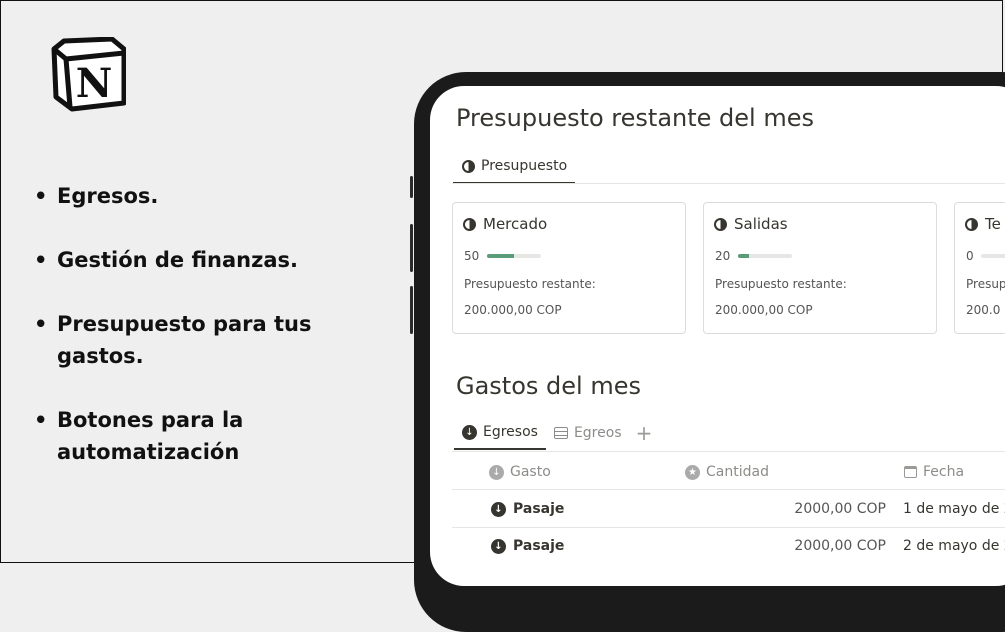 This screenshot has height=632, width=1005. What do you see at coordinates (728, 509) in the screenshot?
I see `table-row: ↓ Pasaje 2000,00 COP 1 de mayo de 2` at bounding box center [728, 509].